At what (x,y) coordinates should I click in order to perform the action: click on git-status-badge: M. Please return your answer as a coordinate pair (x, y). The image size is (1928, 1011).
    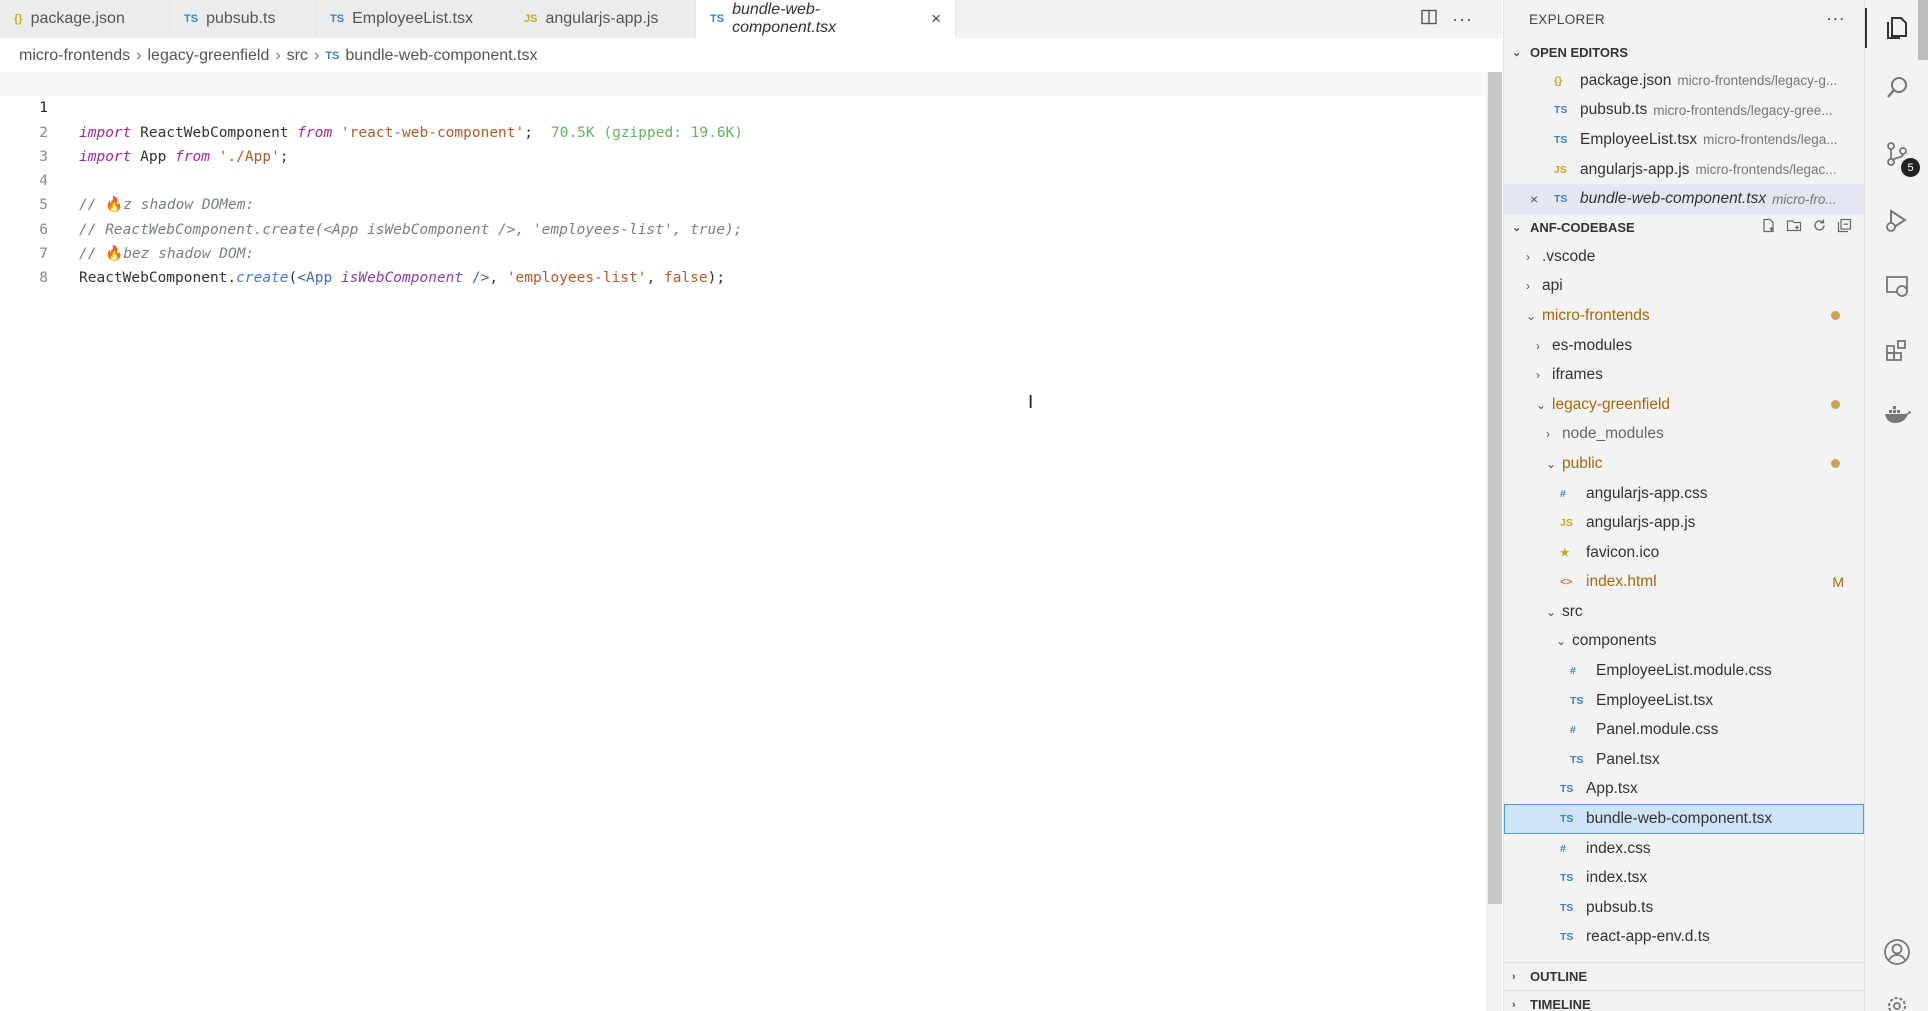
    Looking at the image, I should click on (1838, 582).